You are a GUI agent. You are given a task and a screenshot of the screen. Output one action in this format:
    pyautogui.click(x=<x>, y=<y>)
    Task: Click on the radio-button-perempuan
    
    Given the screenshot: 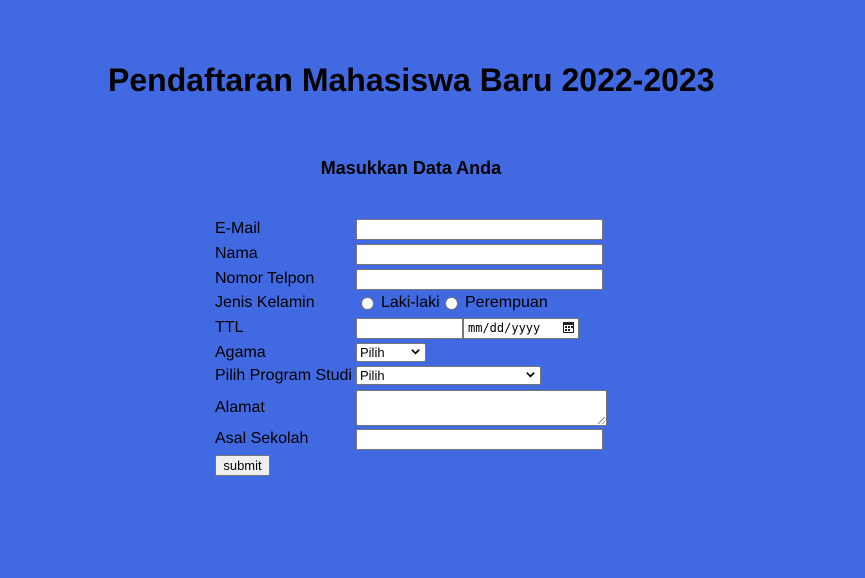 What is the action you would take?
    pyautogui.click(x=451, y=303)
    